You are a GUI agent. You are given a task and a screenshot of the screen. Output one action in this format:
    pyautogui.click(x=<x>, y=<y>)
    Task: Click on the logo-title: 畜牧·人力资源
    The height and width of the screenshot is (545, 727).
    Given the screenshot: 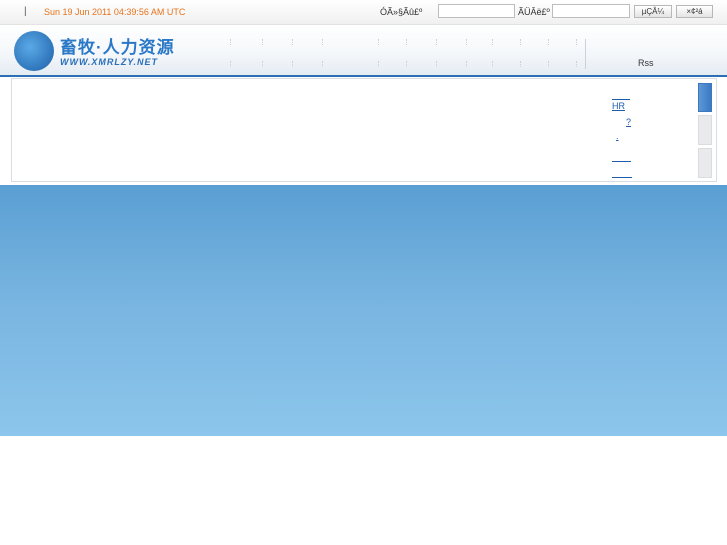 What is the action you would take?
    pyautogui.click(x=117, y=47)
    